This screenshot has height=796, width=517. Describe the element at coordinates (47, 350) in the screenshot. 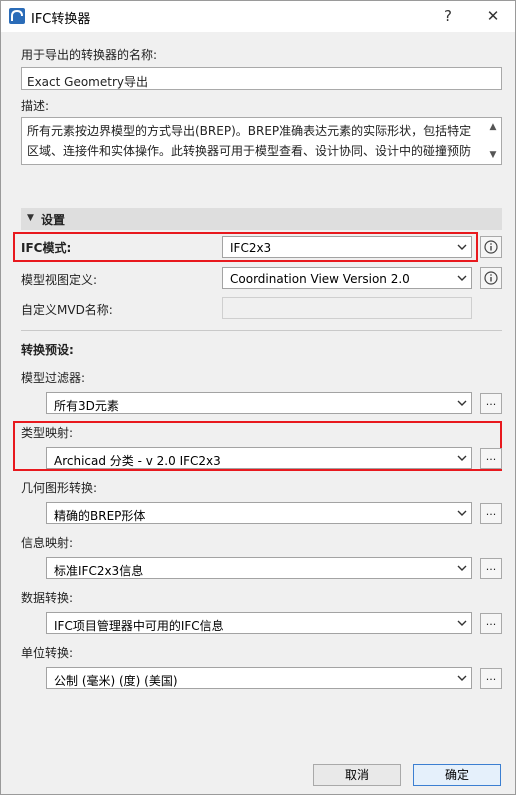

I see `presets-header: 转换预设:` at that location.